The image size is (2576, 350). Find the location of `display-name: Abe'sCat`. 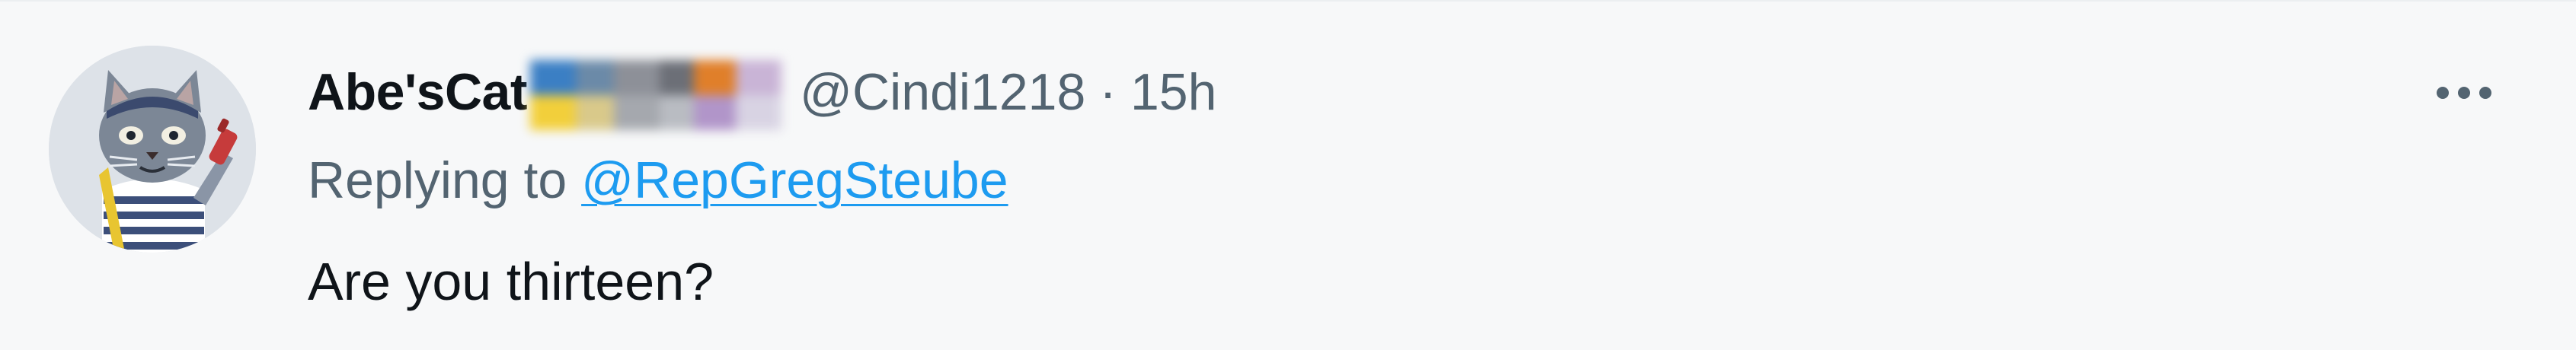

display-name: Abe'sCat is located at coordinates (418, 92).